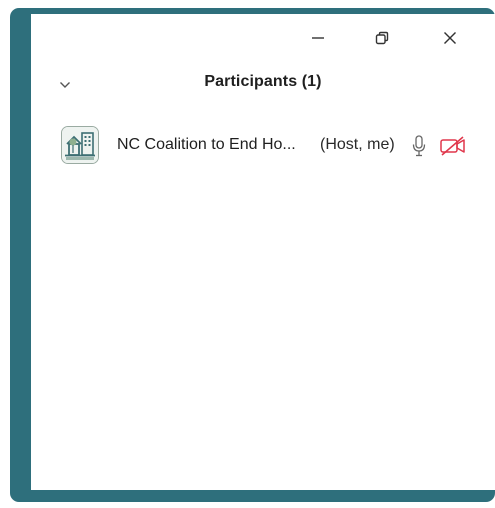 Image resolution: width=495 pixels, height=508 pixels. I want to click on participant-row: NC Coalition to End Ho... (Host, me), so click(263, 146).